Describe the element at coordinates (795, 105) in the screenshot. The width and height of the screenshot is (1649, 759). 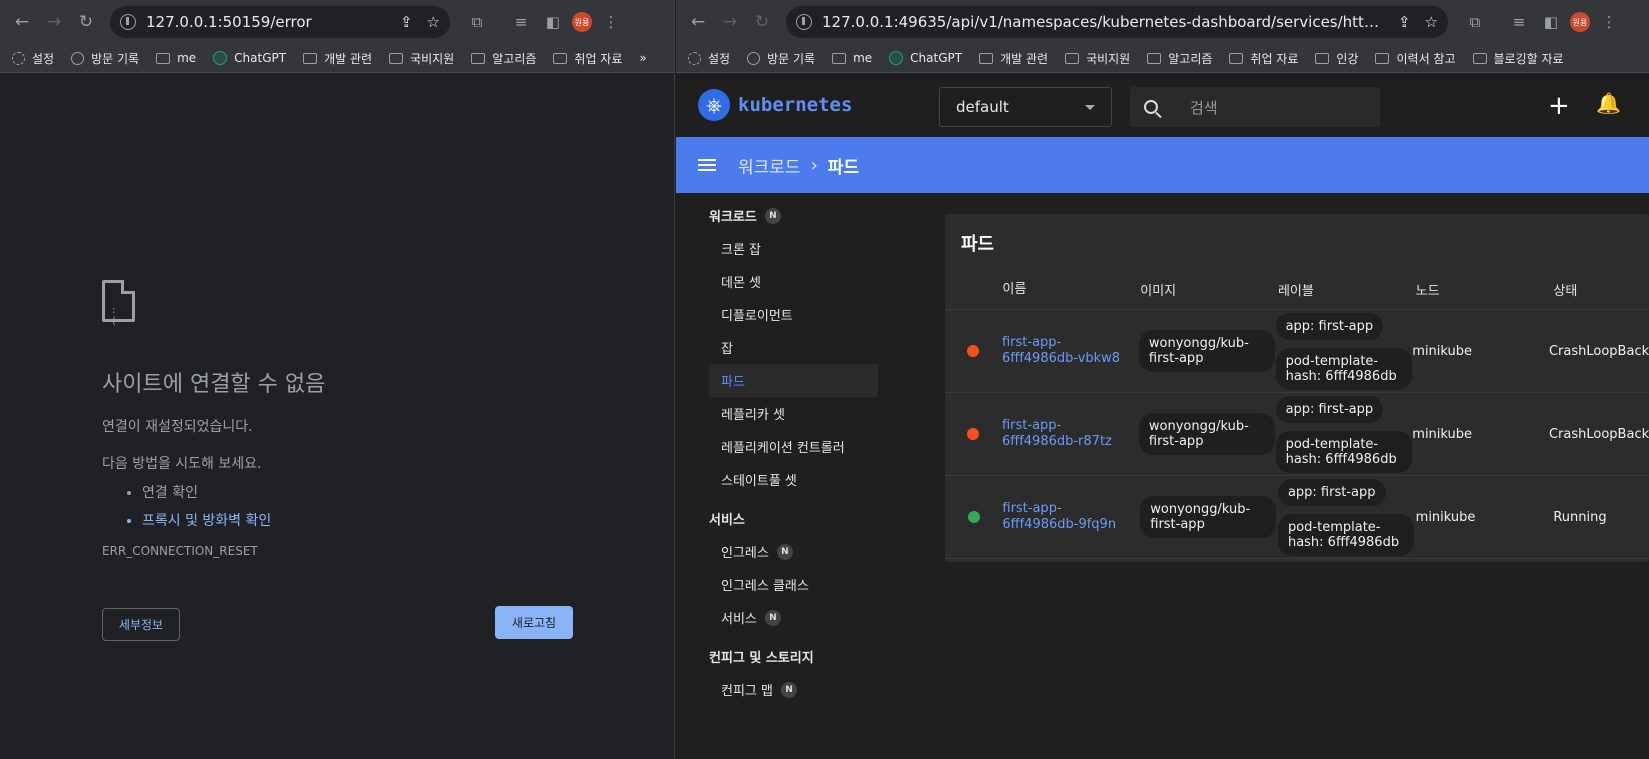
I see `app-name: kubernetes` at that location.